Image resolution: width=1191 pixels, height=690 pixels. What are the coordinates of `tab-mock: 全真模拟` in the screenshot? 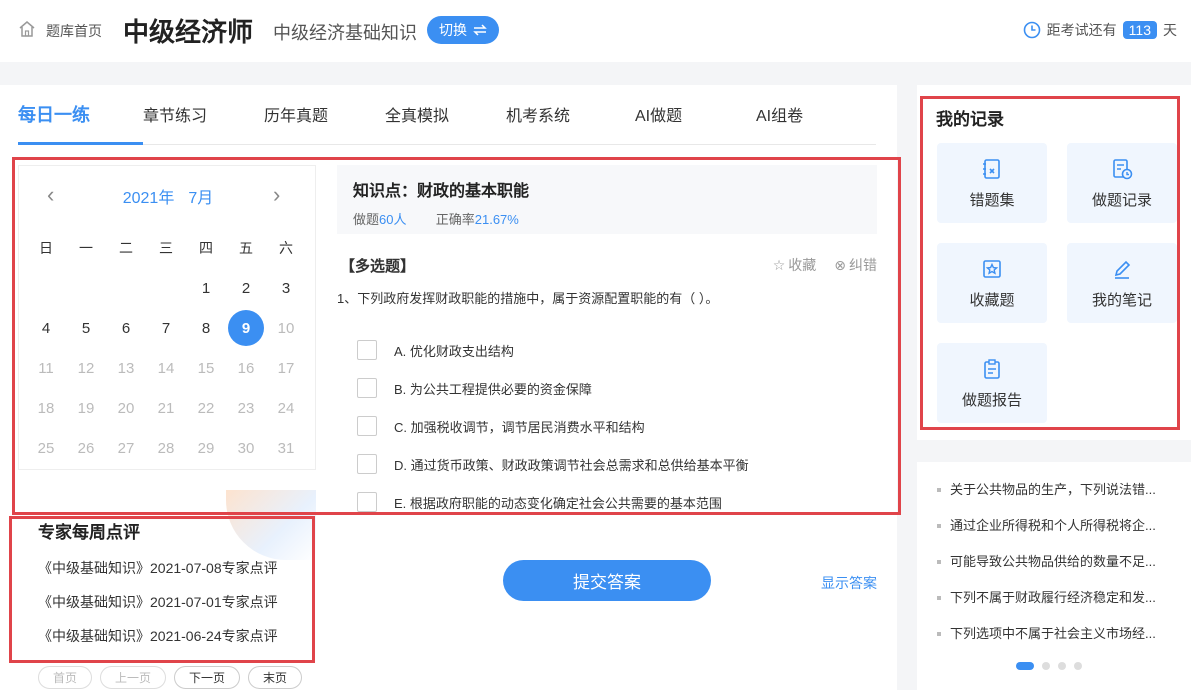 It's located at (445, 125).